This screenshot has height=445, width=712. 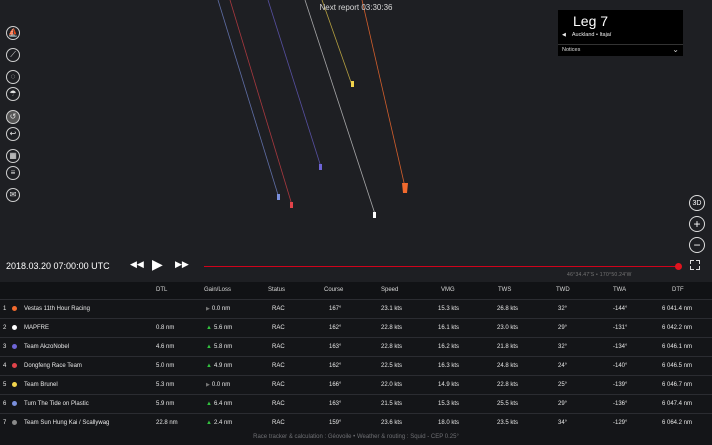 I want to click on dtl-cell: 5.0 nm, so click(x=165, y=366).